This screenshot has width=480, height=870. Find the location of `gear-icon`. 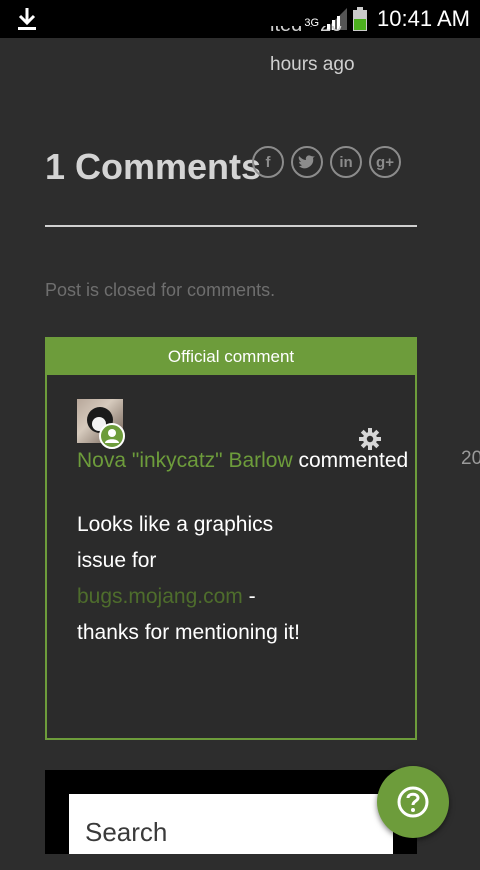

gear-icon is located at coordinates (370, 439).